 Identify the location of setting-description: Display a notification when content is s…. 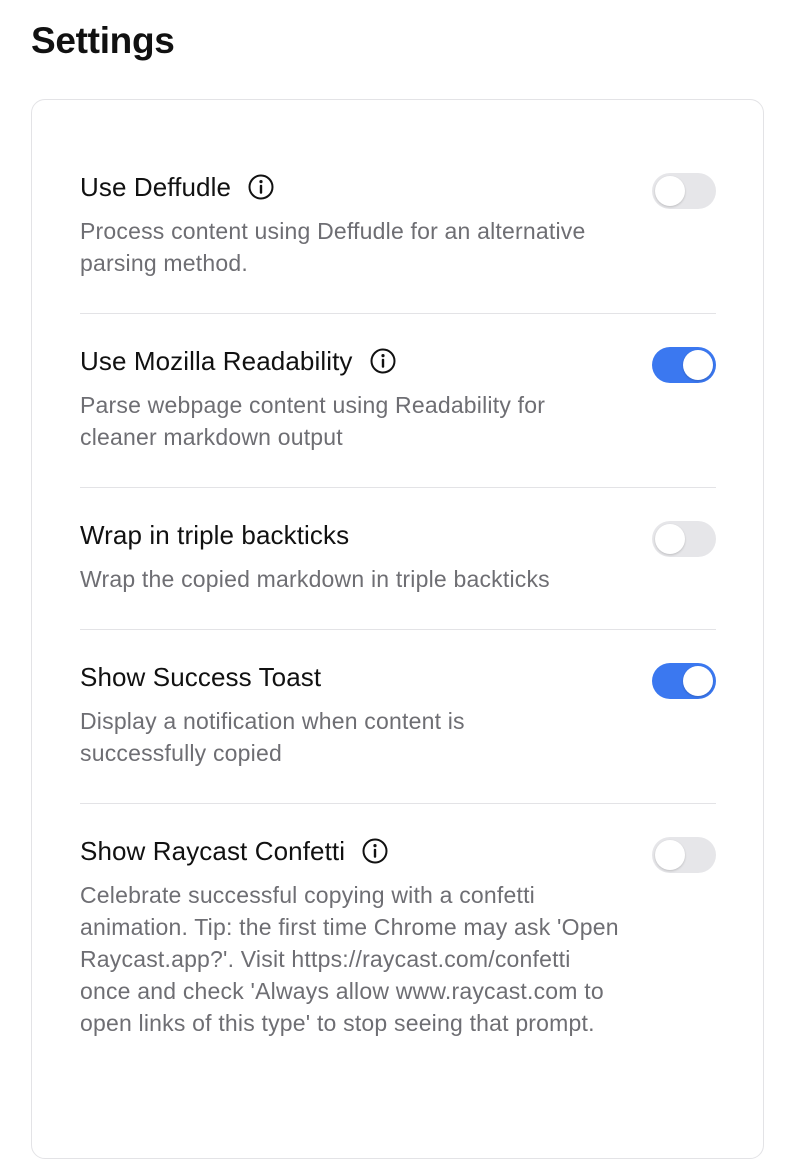
(272, 737).